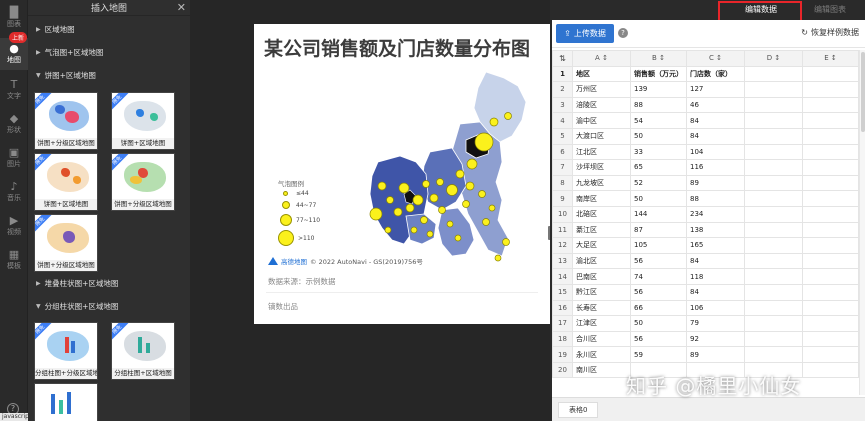  What do you see at coordinates (715, 354) in the screenshot?
I see `table-cell: 89` at bounding box center [715, 354].